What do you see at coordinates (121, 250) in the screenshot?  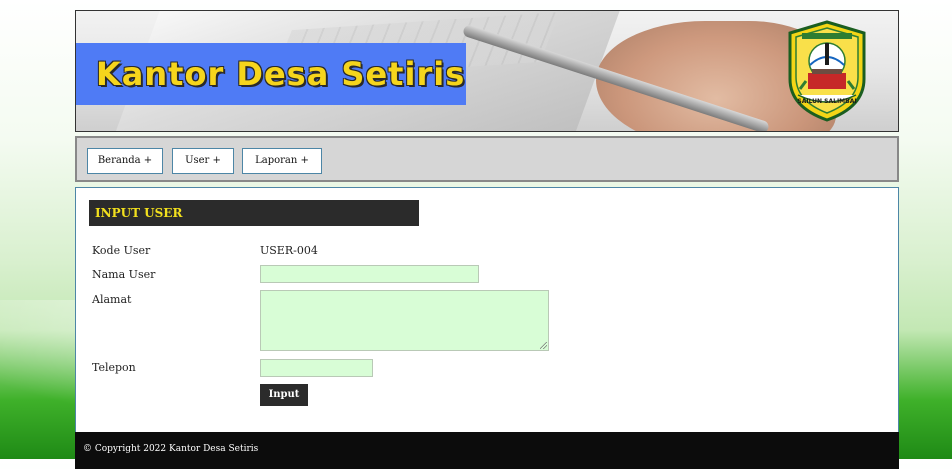 I see `kode-user-label: Kode User` at bounding box center [121, 250].